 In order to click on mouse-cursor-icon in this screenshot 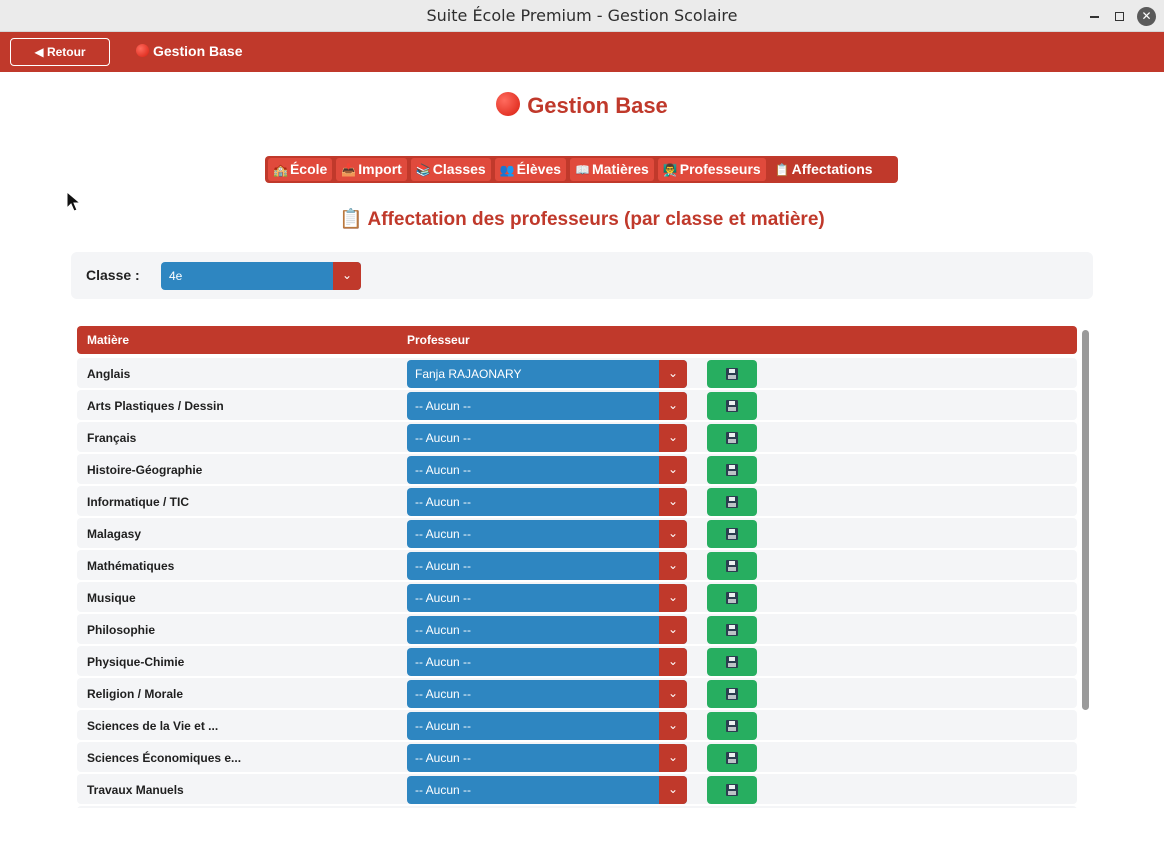, I will do `click(74, 201)`.